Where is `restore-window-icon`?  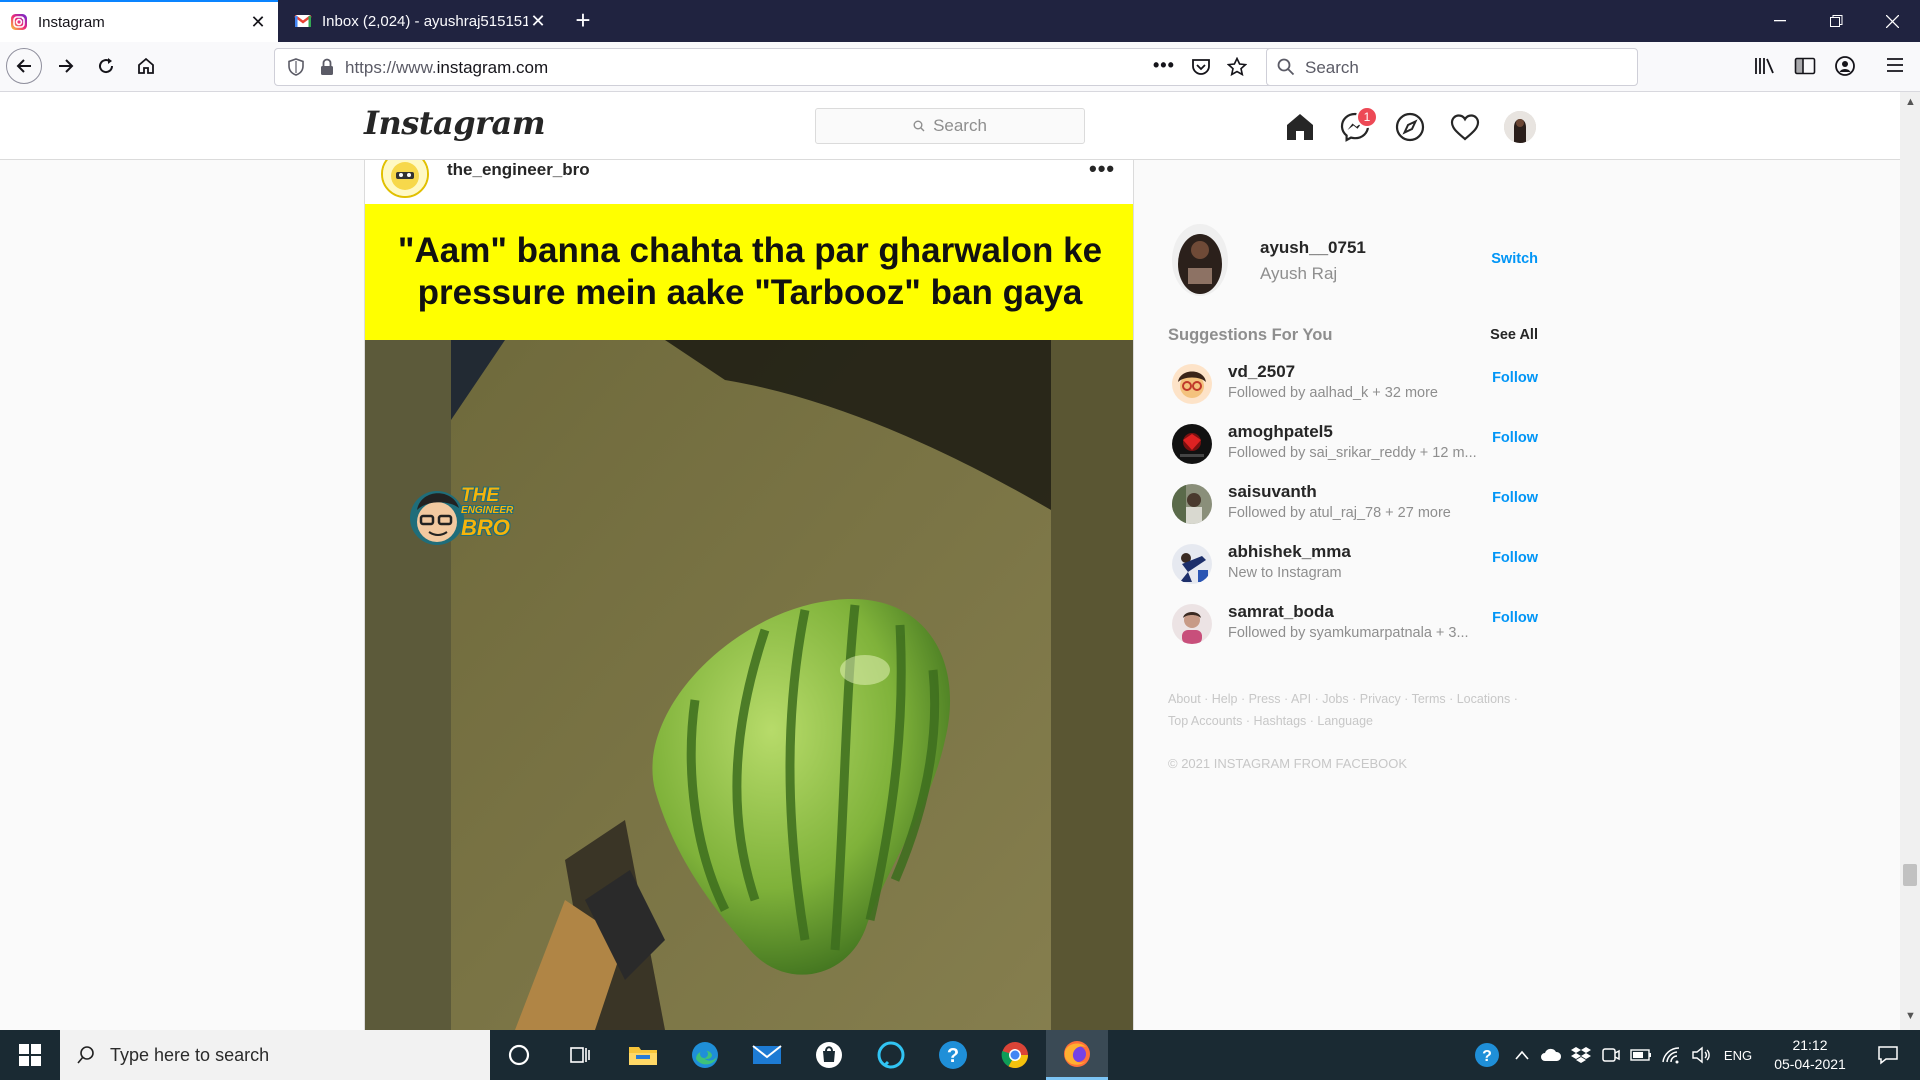
restore-window-icon is located at coordinates (1836, 21).